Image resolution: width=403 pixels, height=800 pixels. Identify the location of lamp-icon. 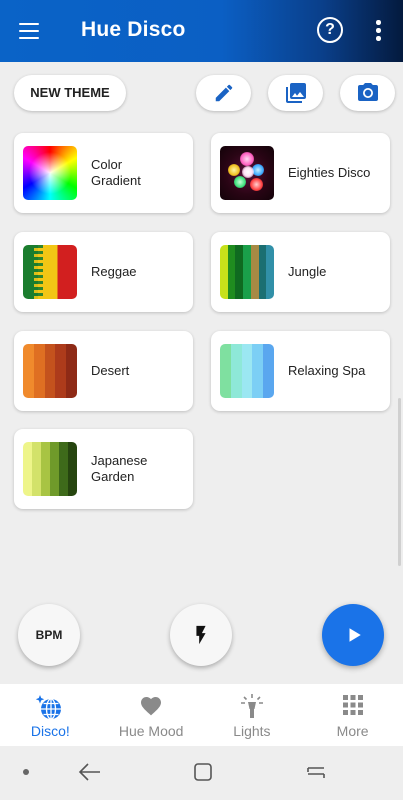
(251, 706).